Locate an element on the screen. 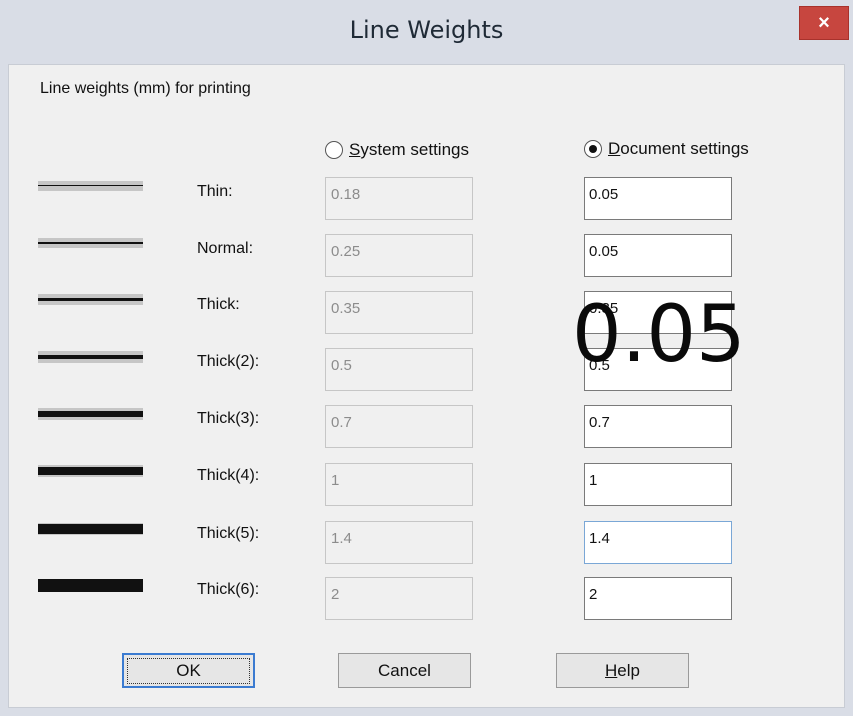  document-thick5-field: 1.4 is located at coordinates (658, 542).